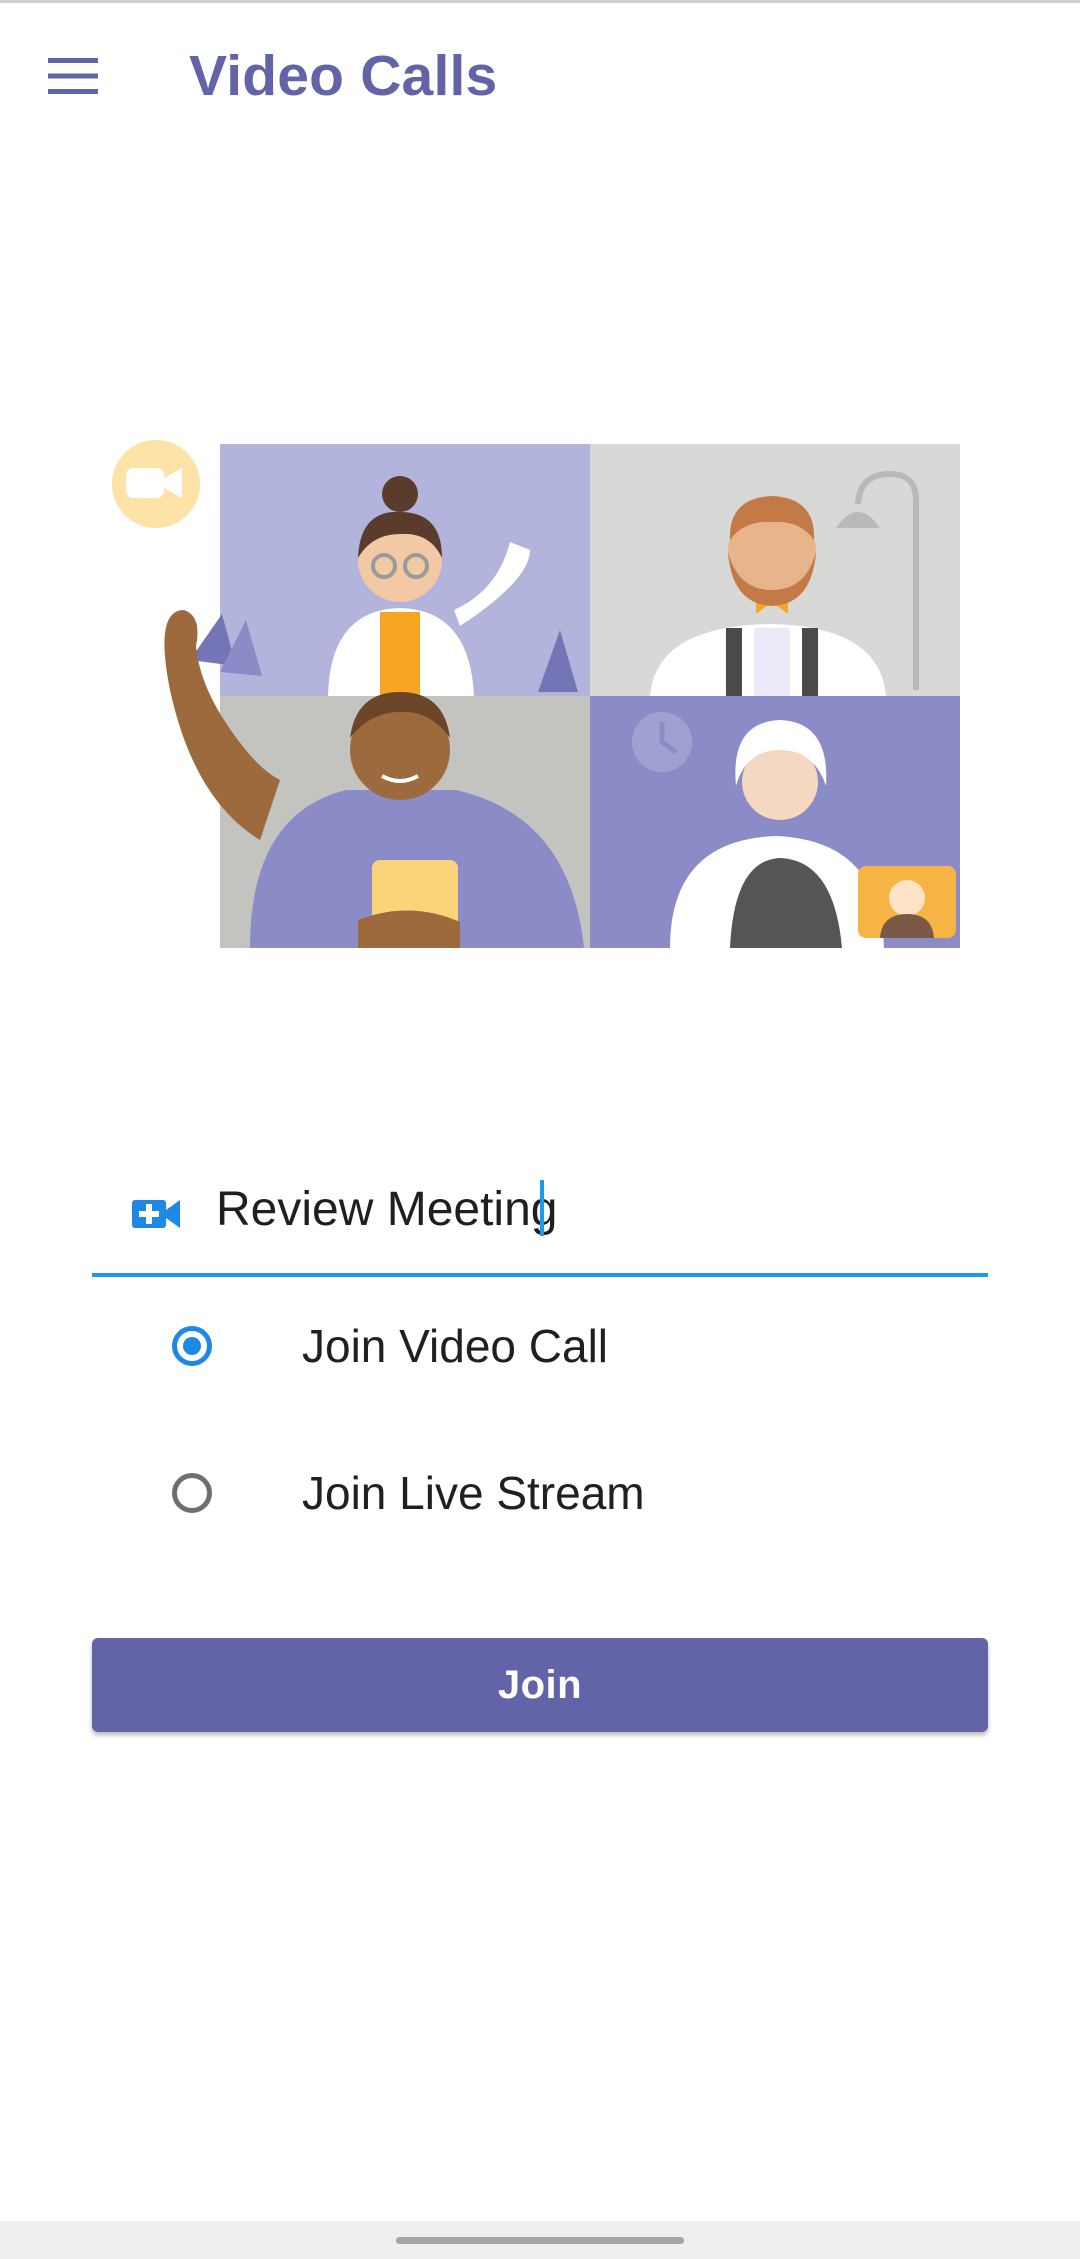 The width and height of the screenshot is (1080, 2259). I want to click on option-label: Join Live Stream, so click(473, 1493).